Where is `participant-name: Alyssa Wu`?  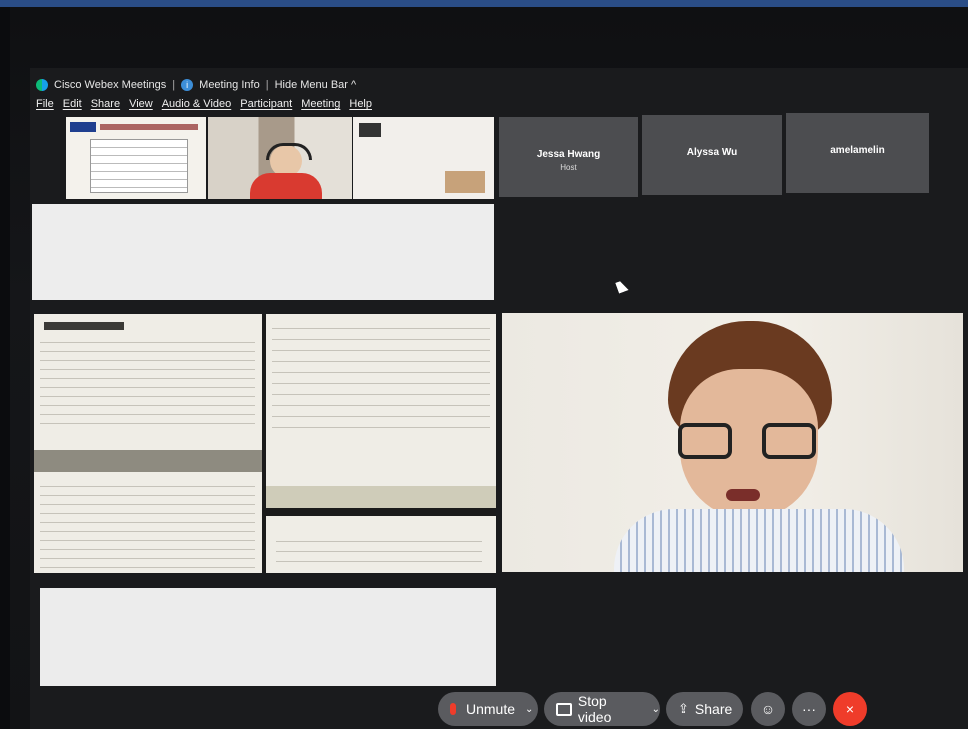 participant-name: Alyssa Wu is located at coordinates (712, 152).